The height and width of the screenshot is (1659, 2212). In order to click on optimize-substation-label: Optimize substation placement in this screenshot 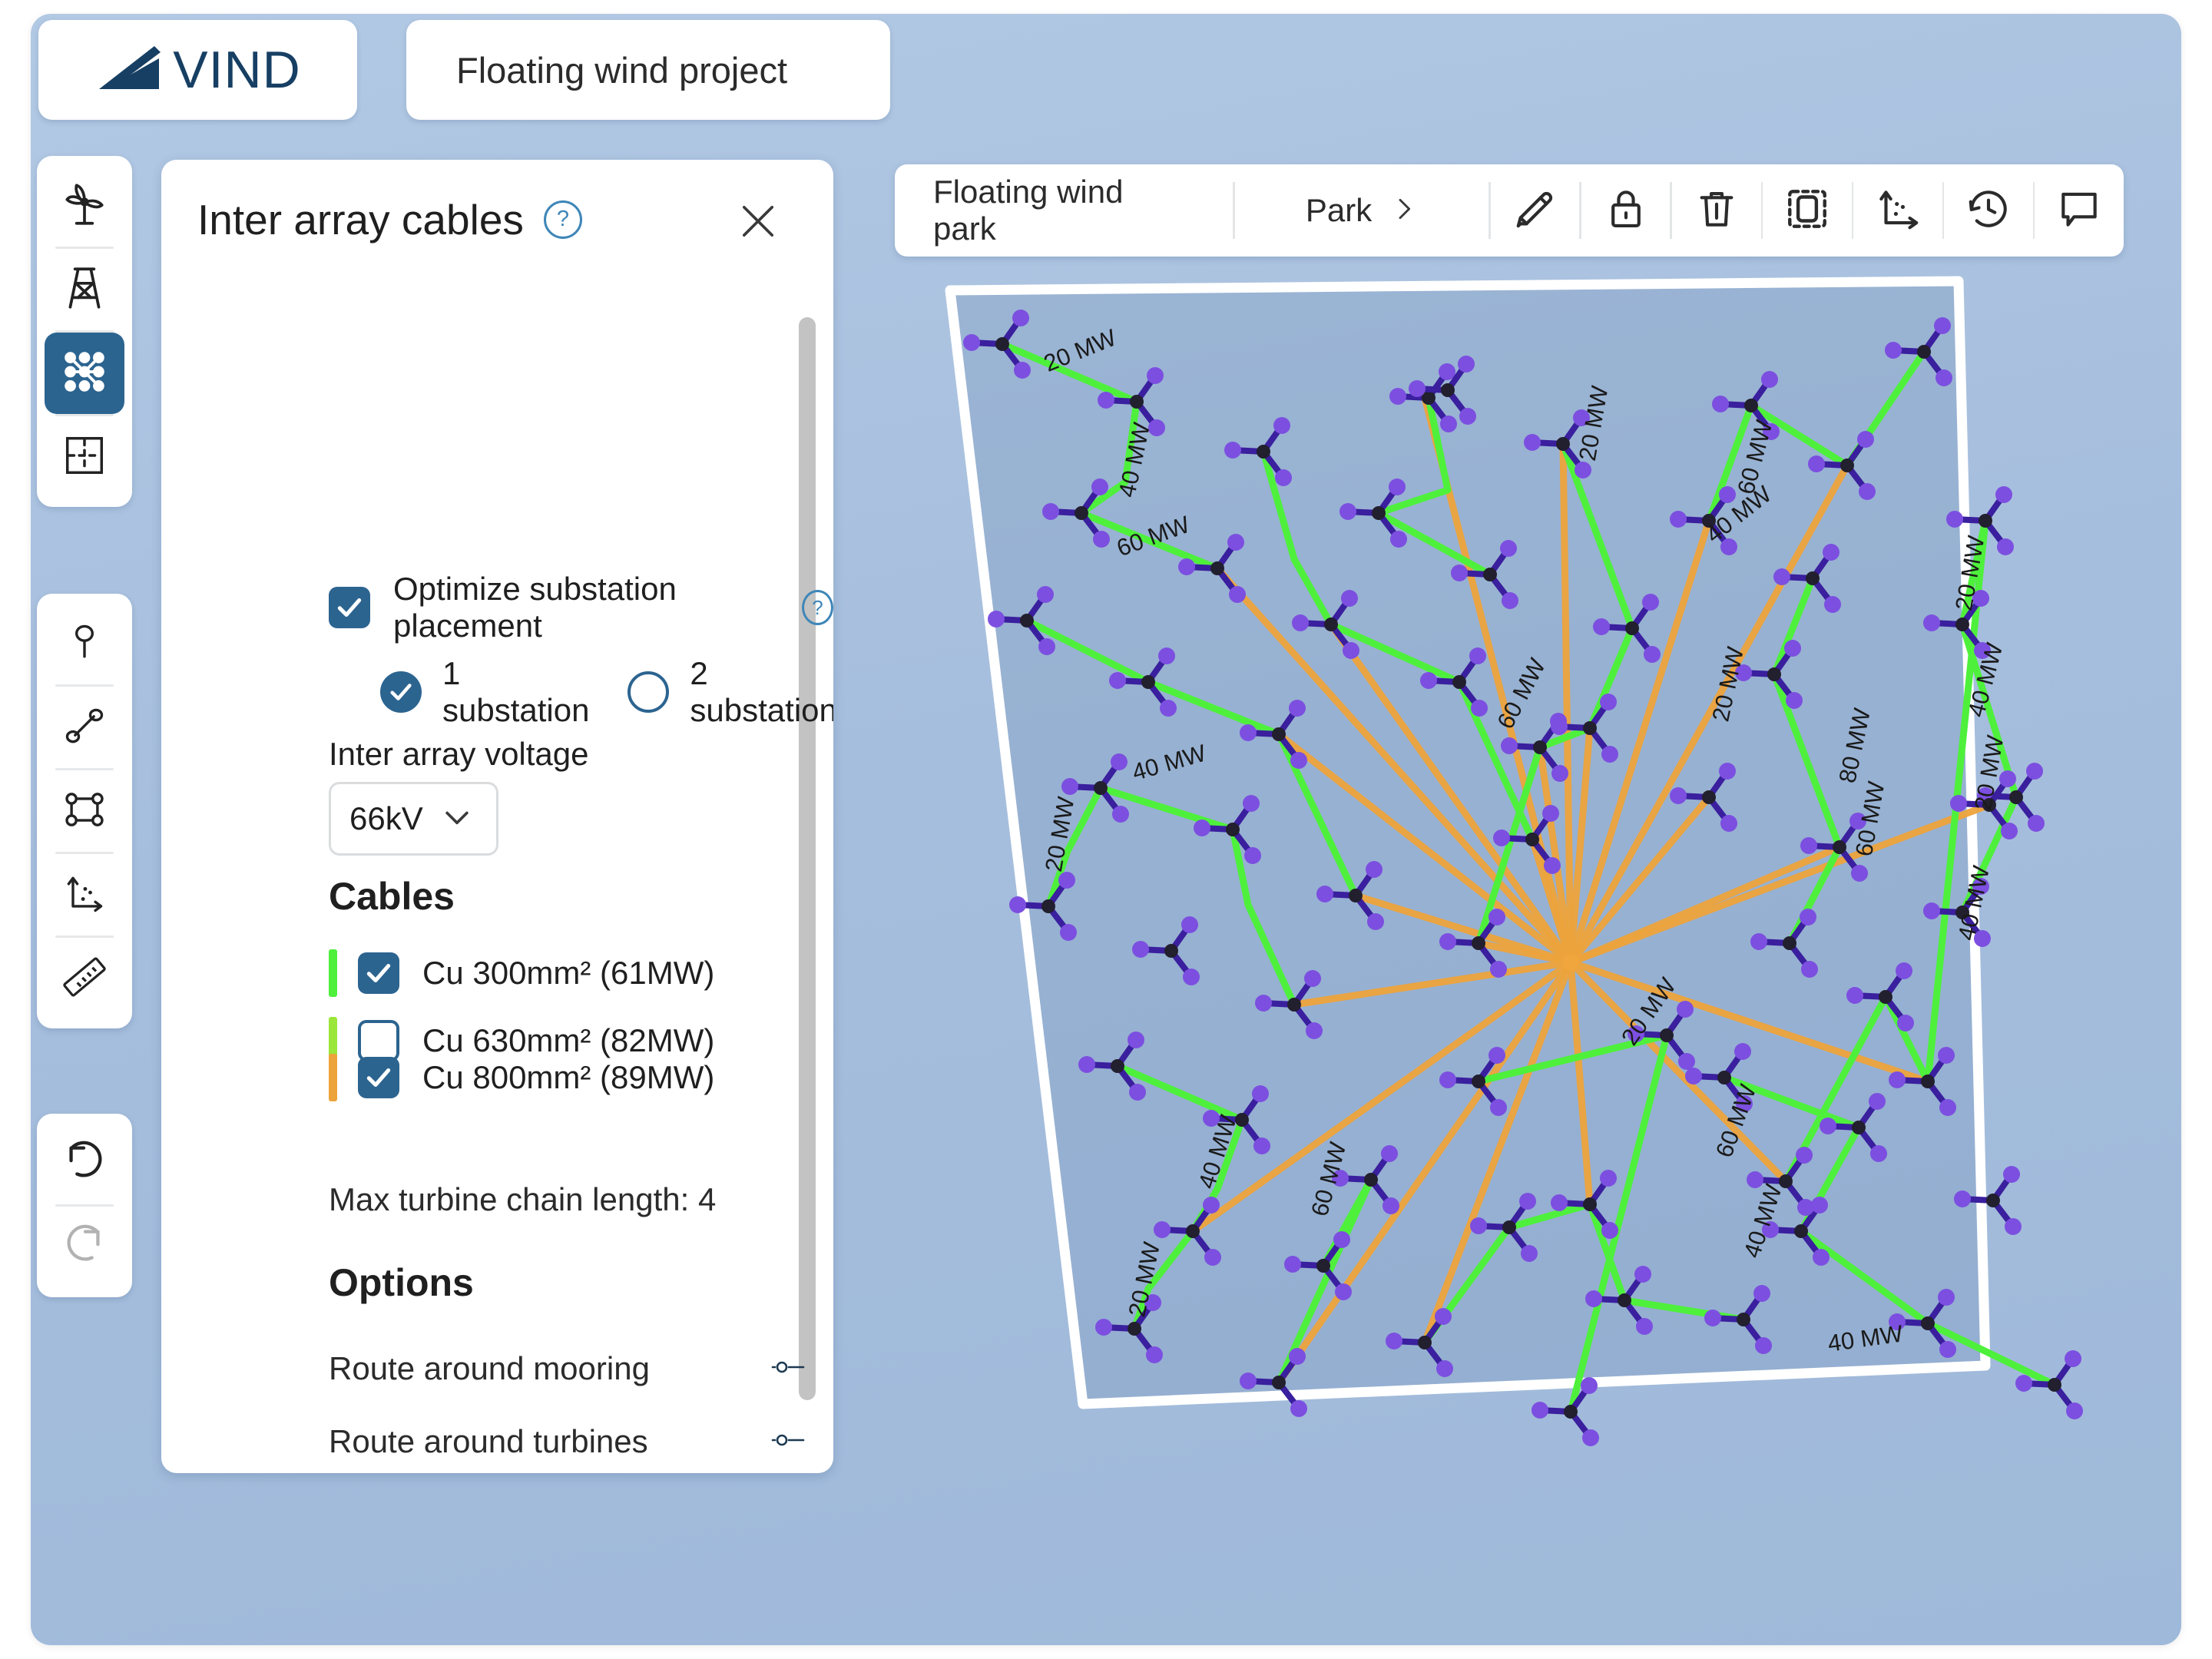, I will do `click(535, 607)`.